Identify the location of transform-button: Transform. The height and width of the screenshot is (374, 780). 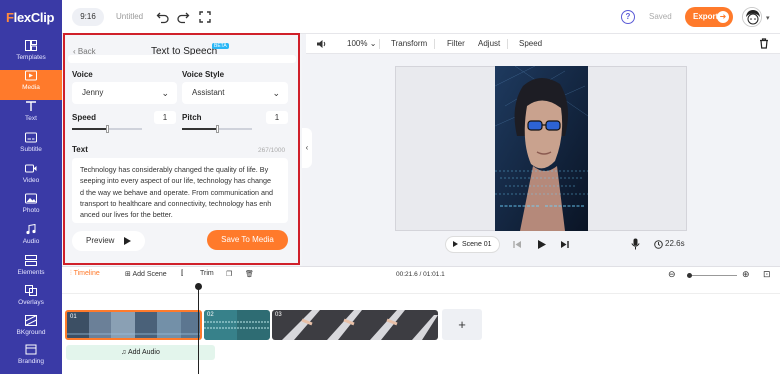
(409, 43).